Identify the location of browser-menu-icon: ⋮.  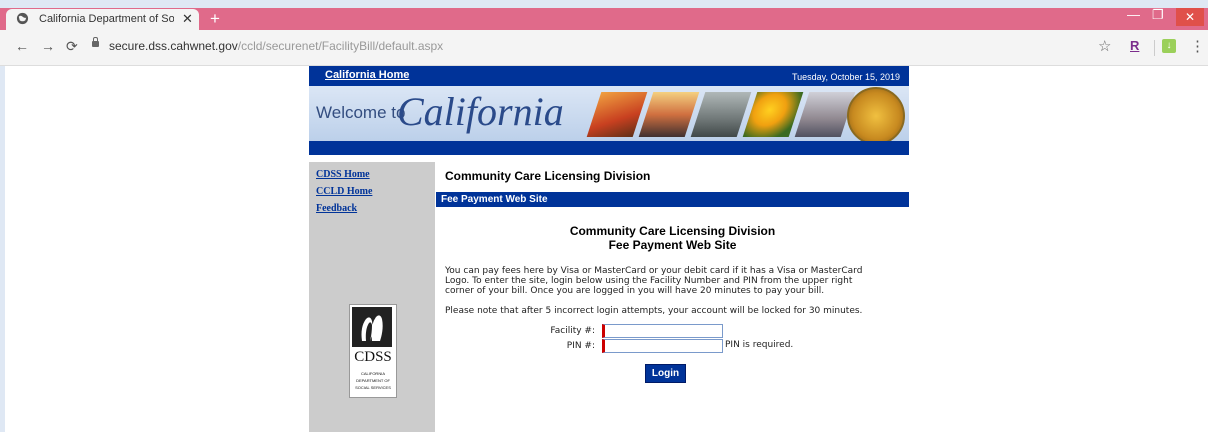
(1197, 46).